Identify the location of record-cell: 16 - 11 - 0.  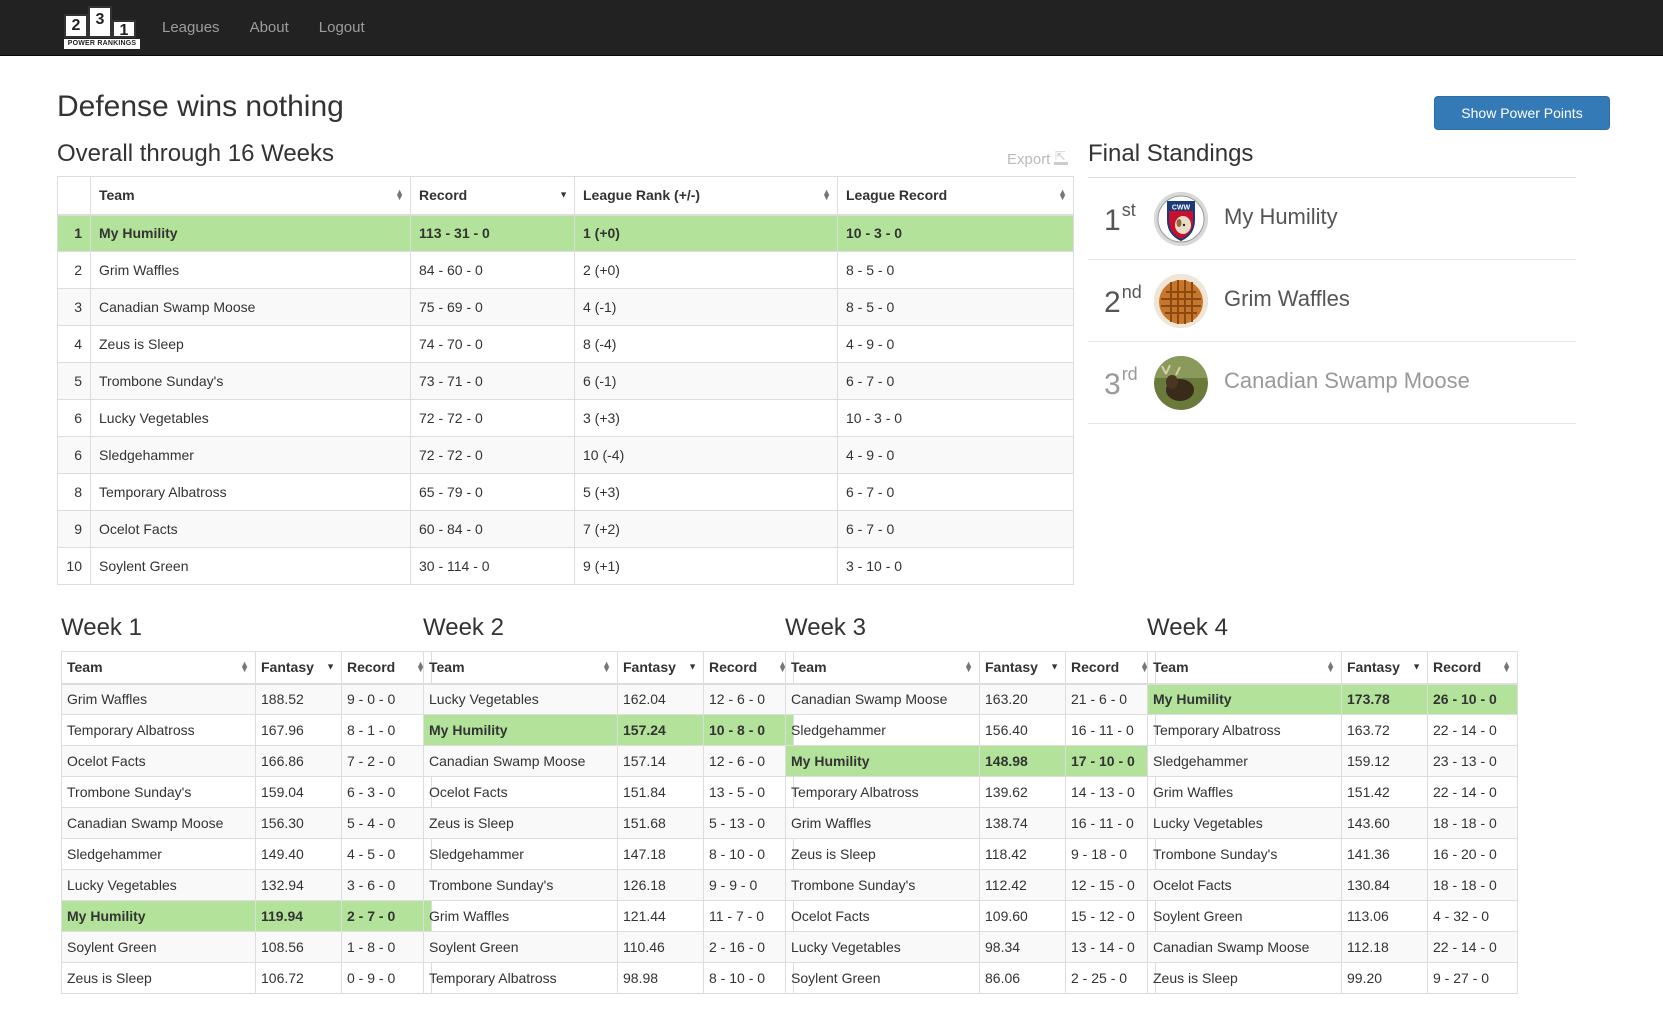
(1110, 730).